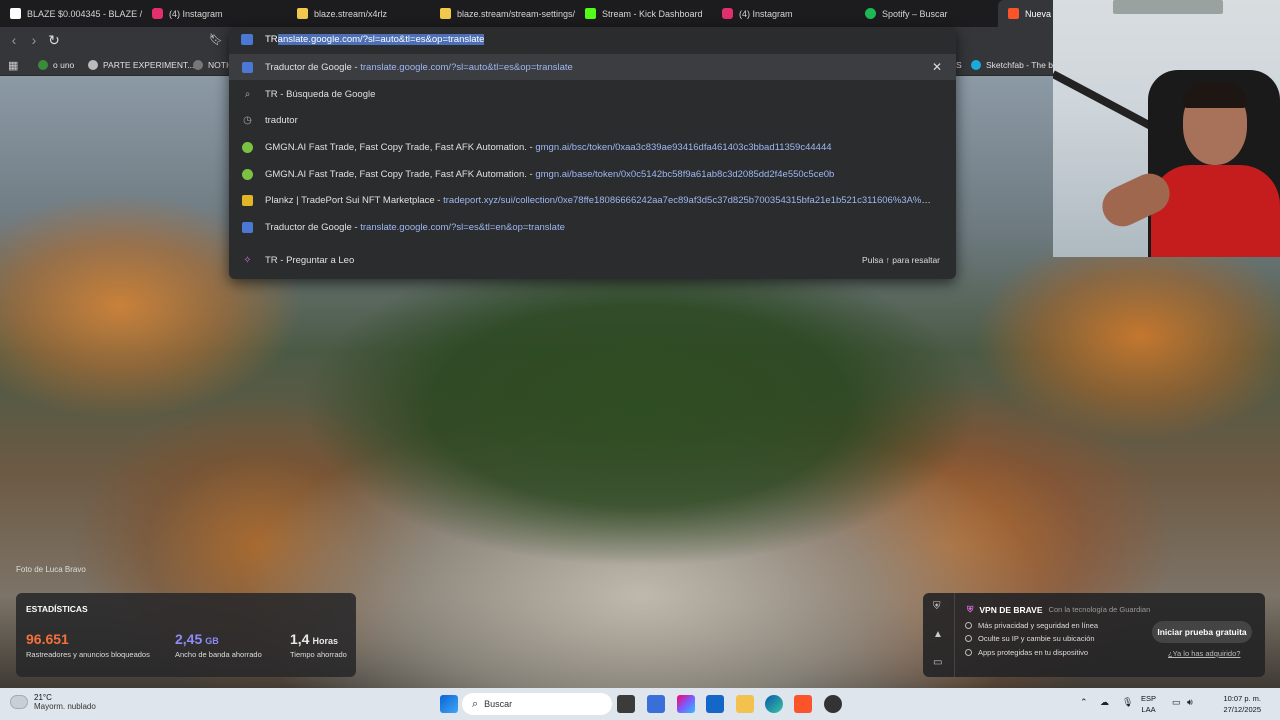 This screenshot has width=1280, height=720. I want to click on tab-instagram-2: (4) Instagram, so click(783, 13).